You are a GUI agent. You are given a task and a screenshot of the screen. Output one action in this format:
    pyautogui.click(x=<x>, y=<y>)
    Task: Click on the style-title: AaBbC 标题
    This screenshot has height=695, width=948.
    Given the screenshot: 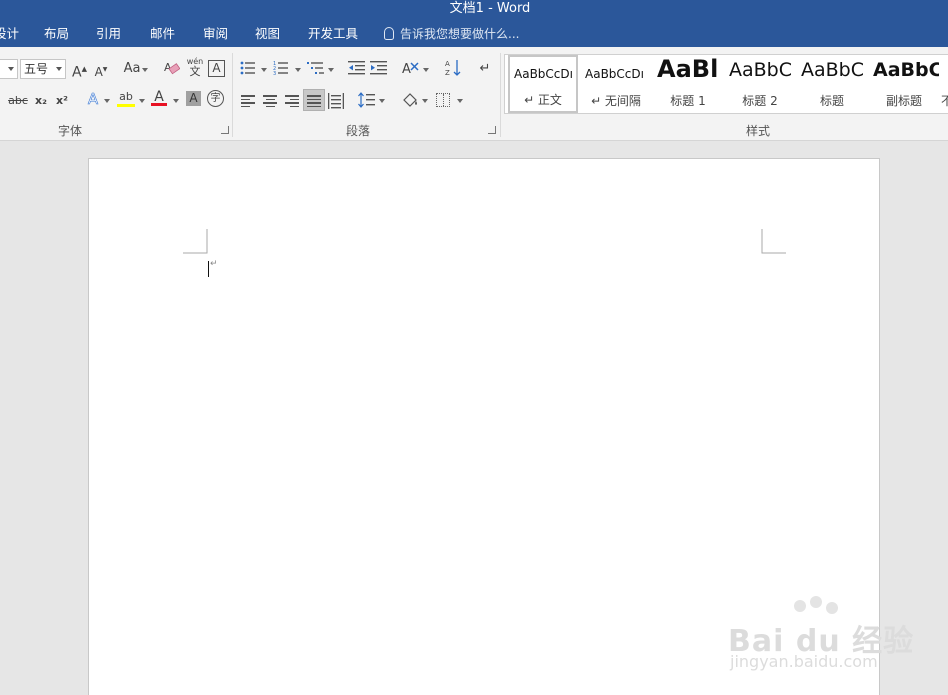 What is the action you would take?
    pyautogui.click(x=832, y=84)
    